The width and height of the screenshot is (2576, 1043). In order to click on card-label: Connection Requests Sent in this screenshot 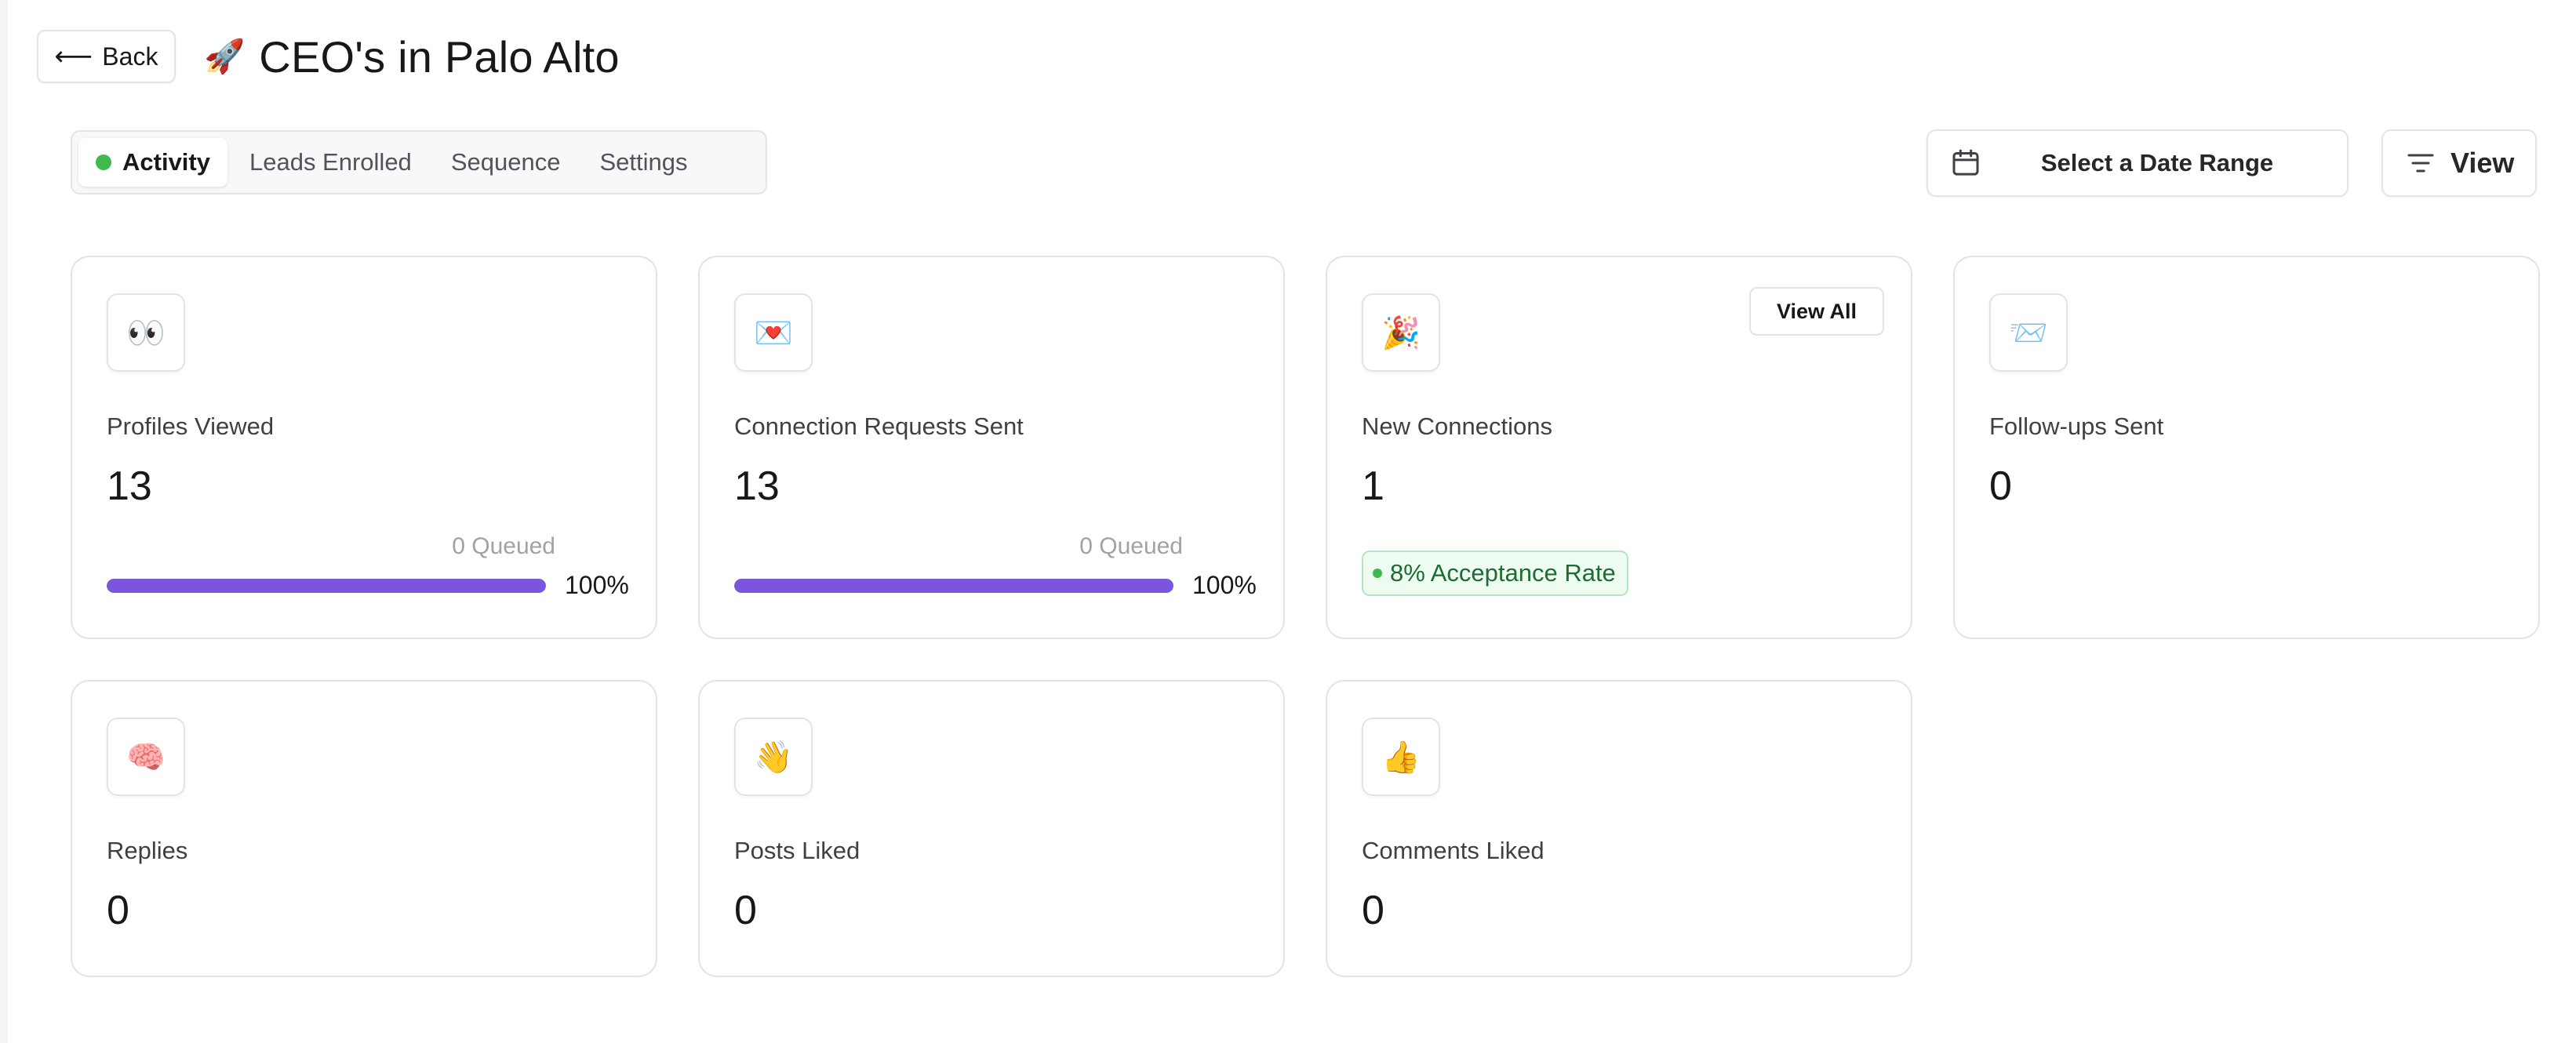, I will do `click(879, 426)`.